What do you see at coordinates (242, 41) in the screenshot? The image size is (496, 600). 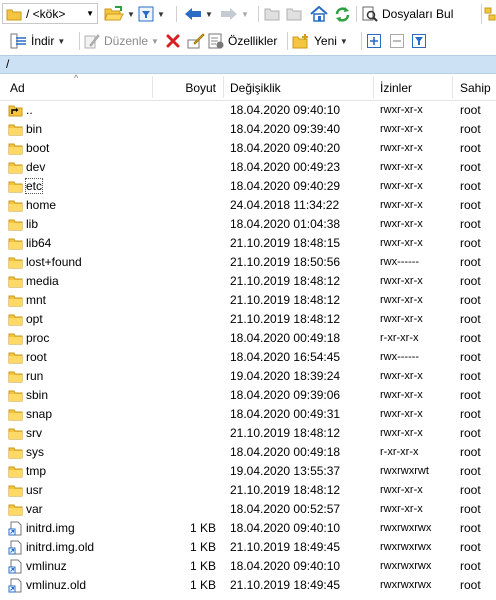 I see `properties-button: Özellikler` at bounding box center [242, 41].